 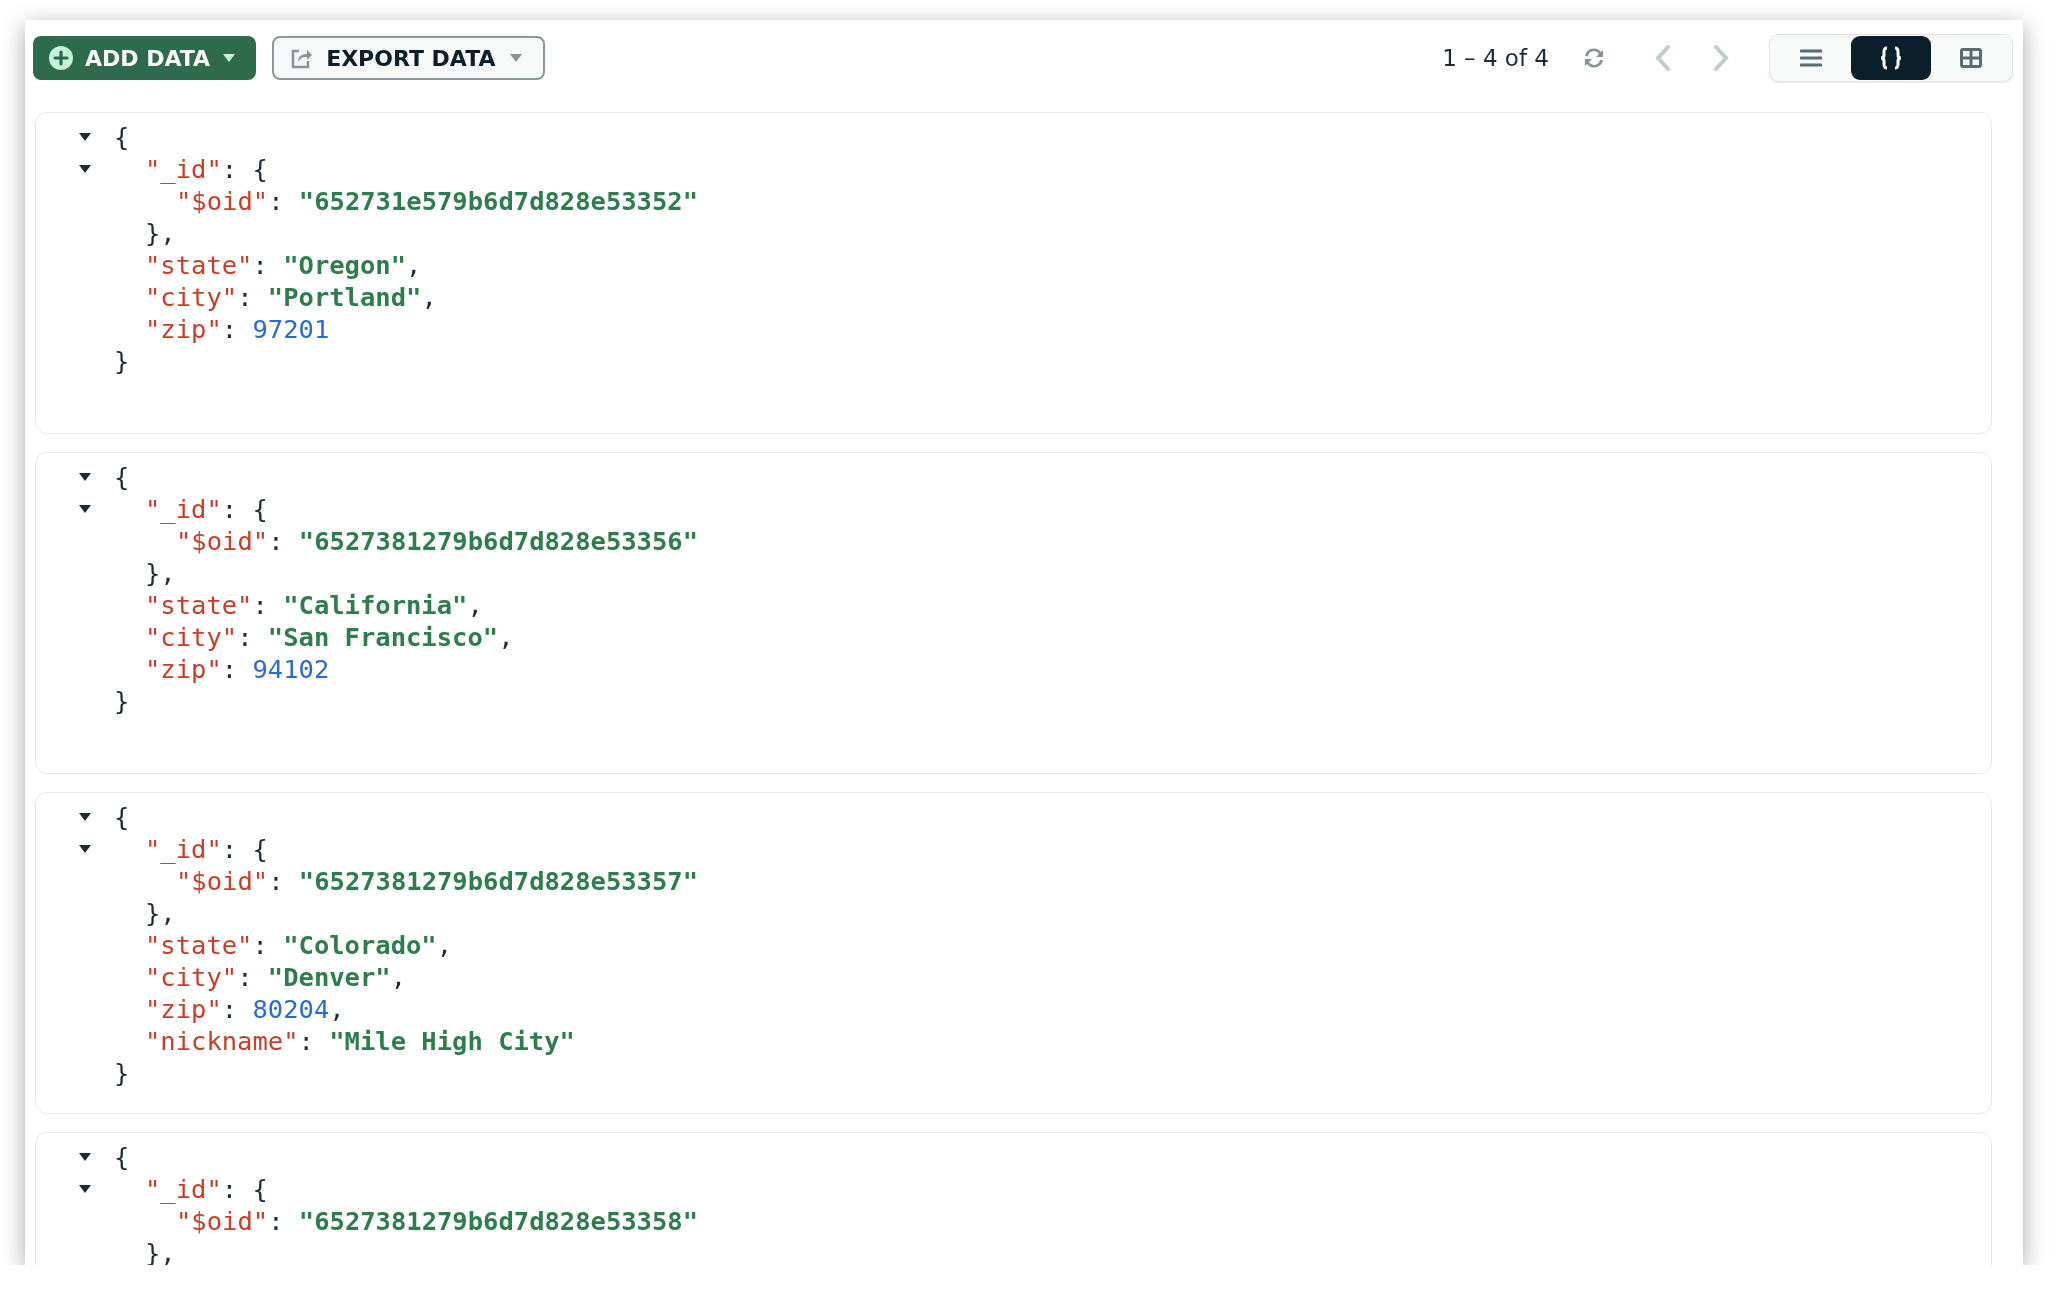 What do you see at coordinates (283, 265) in the screenshot?
I see `json-line: "state": "Oregon",` at bounding box center [283, 265].